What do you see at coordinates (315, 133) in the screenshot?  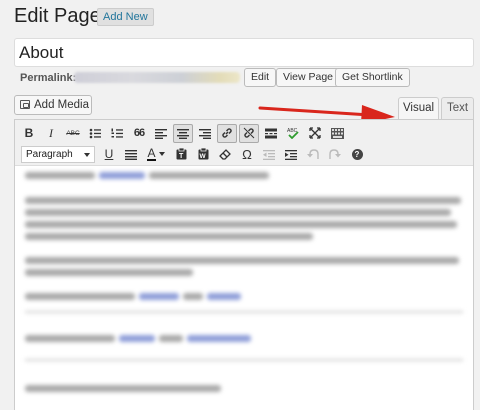 I see `fullscreen-icon` at bounding box center [315, 133].